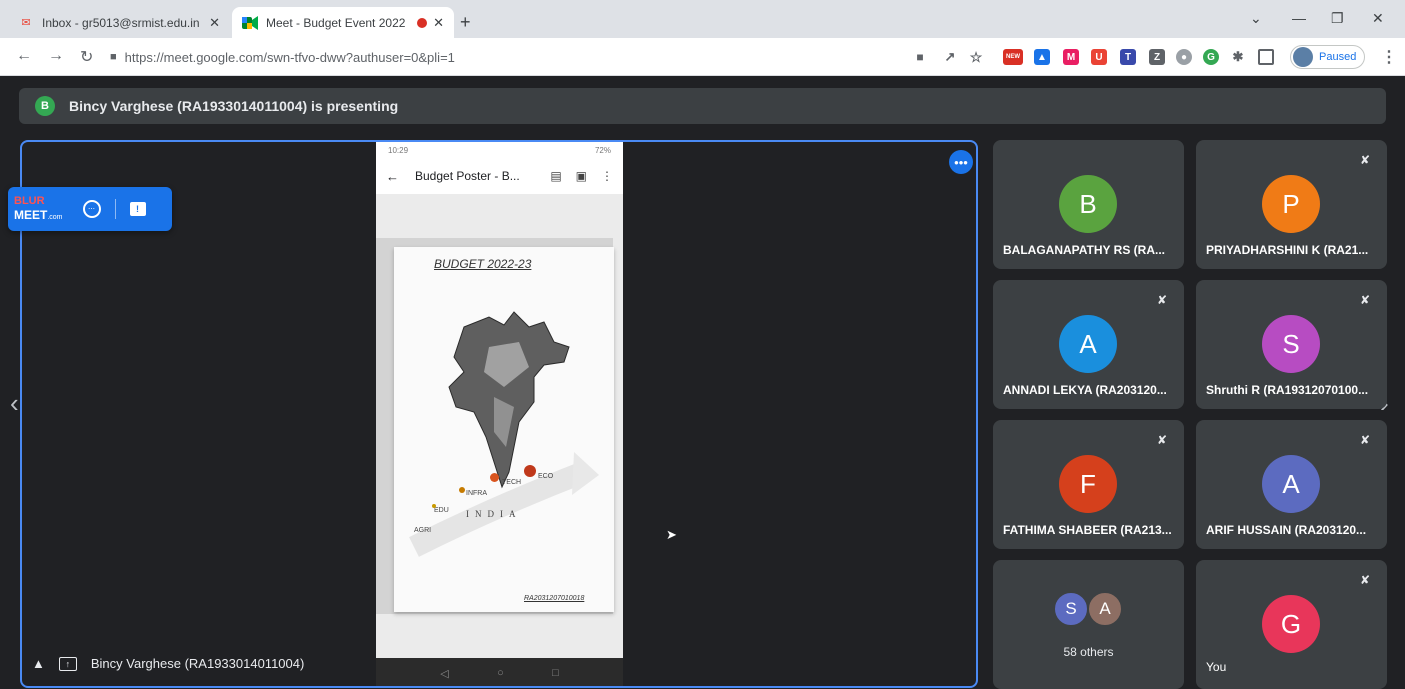 The image size is (1405, 689). I want to click on participant-avatar: B, so click(1088, 204).